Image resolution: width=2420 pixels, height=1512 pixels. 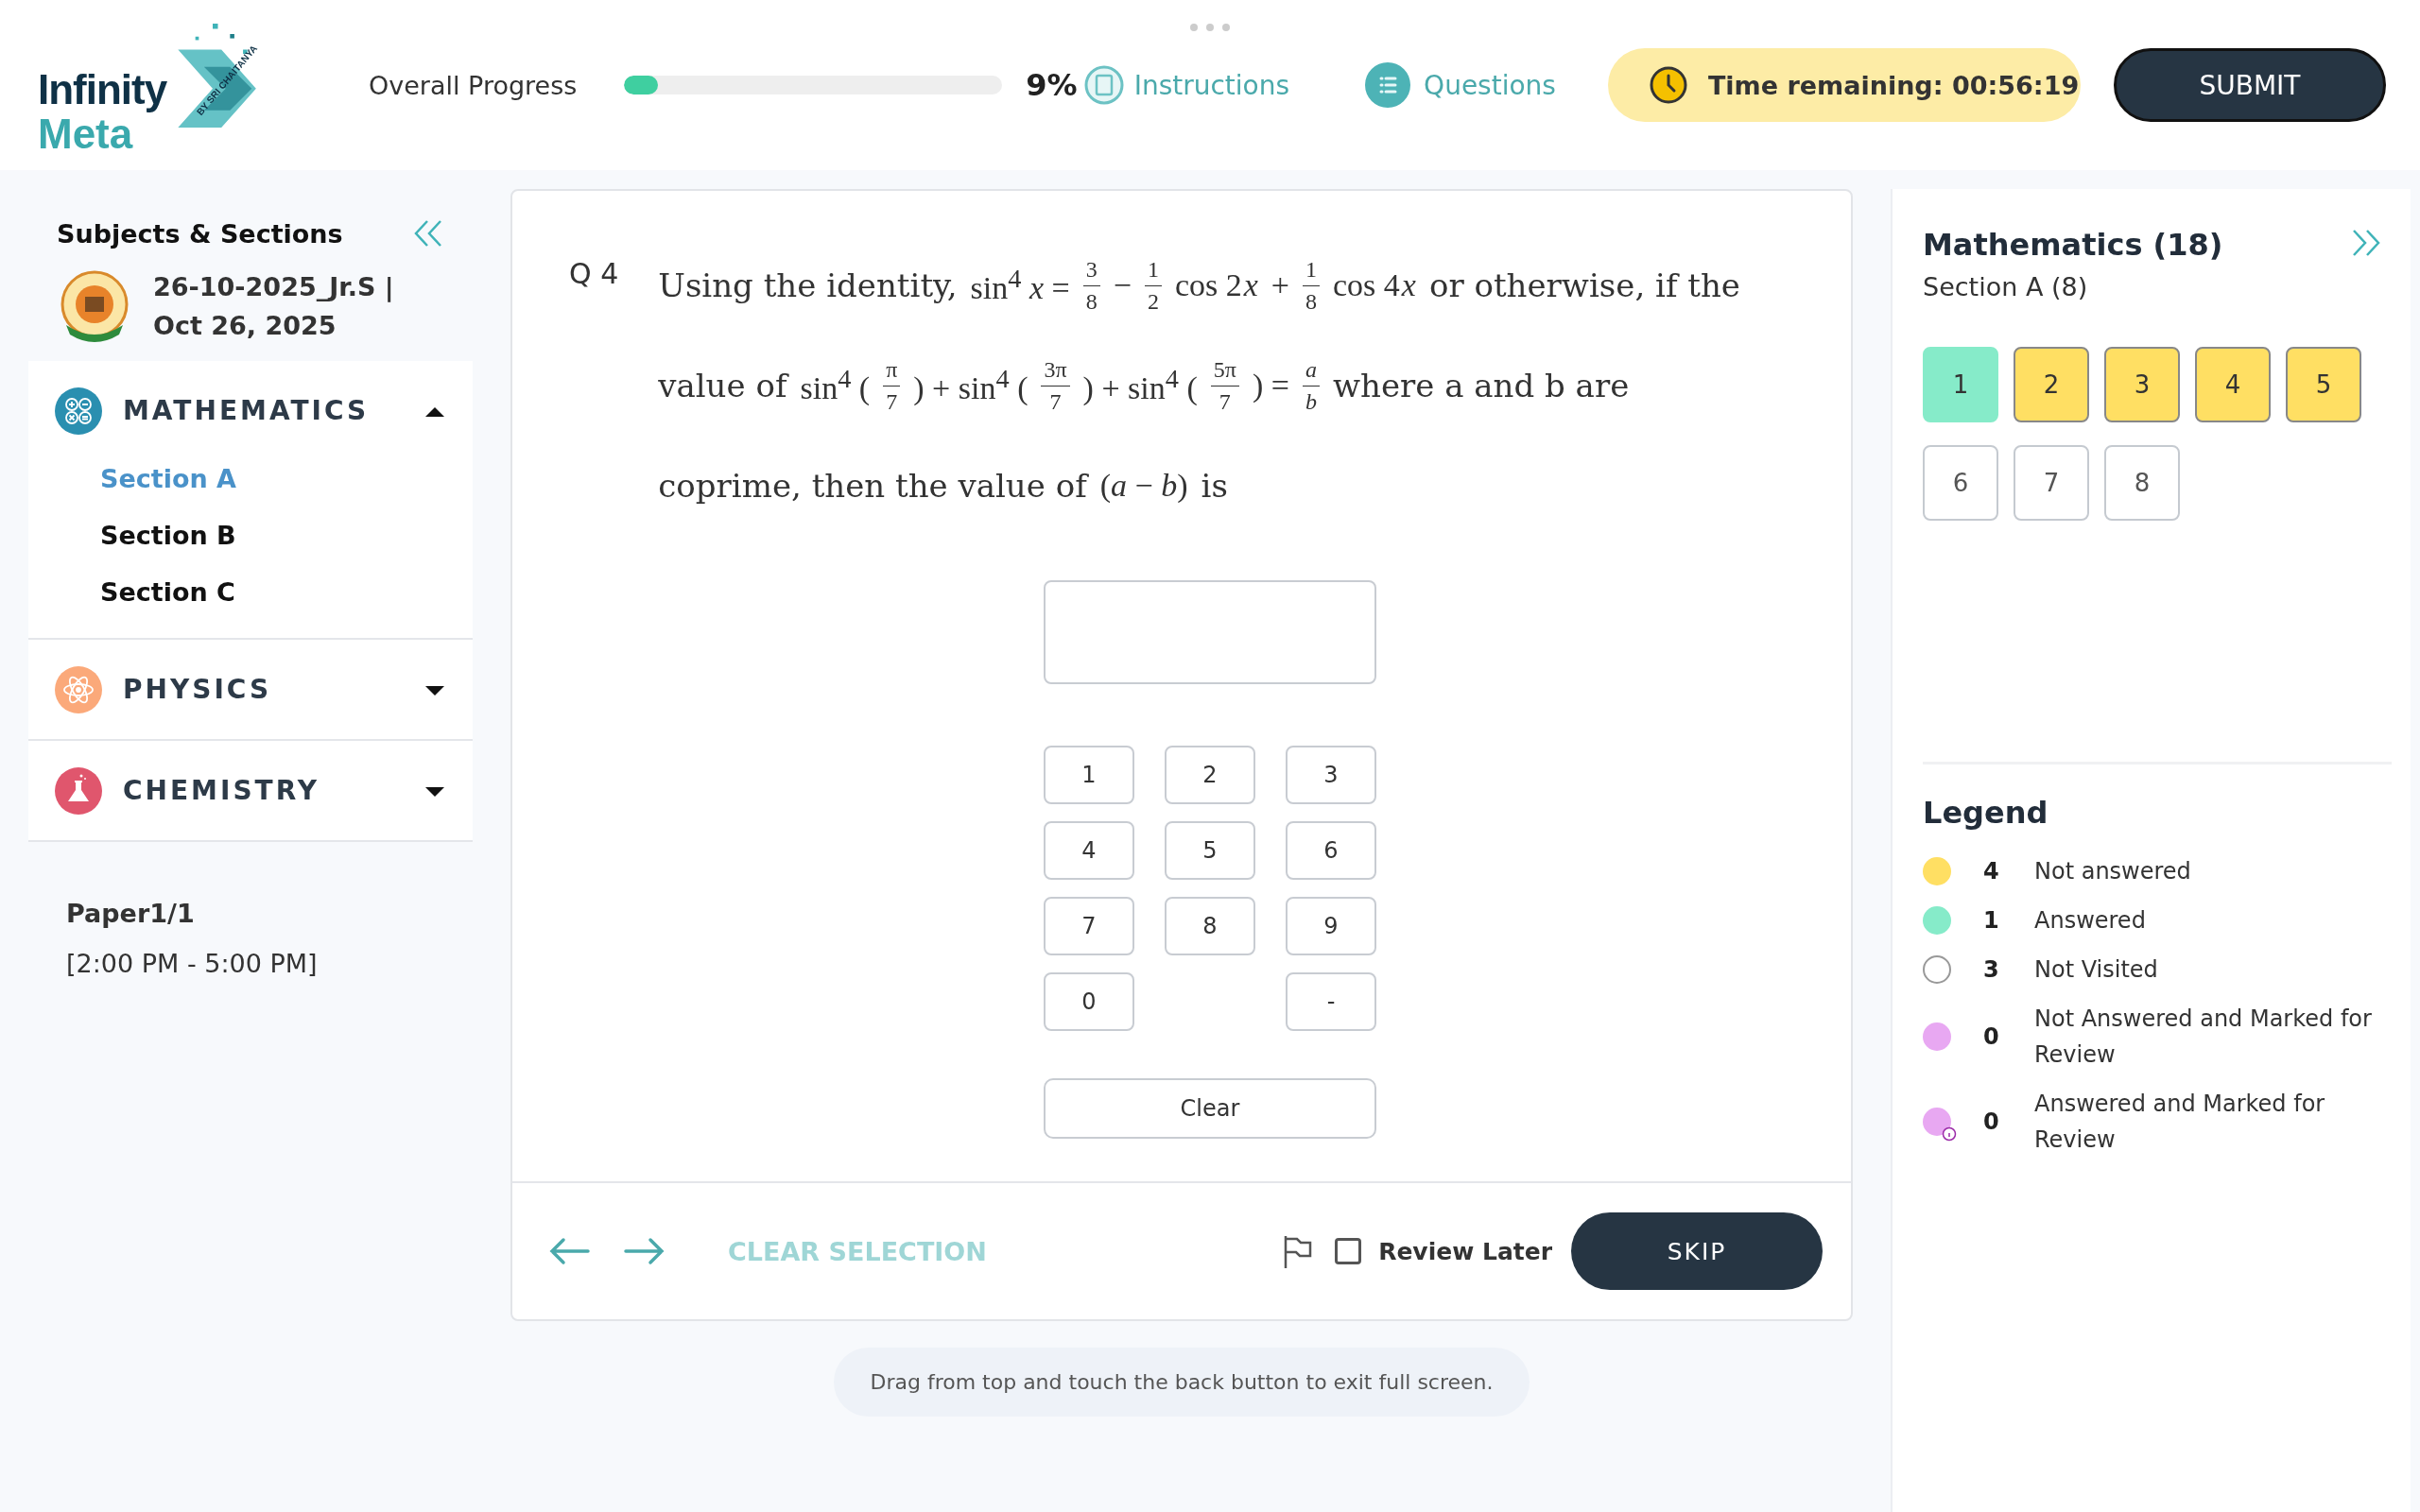 I want to click on keypad-key: 4, so click(x=1089, y=850).